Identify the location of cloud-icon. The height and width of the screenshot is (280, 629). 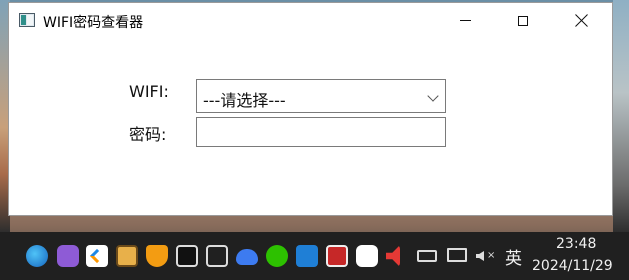
(247, 257).